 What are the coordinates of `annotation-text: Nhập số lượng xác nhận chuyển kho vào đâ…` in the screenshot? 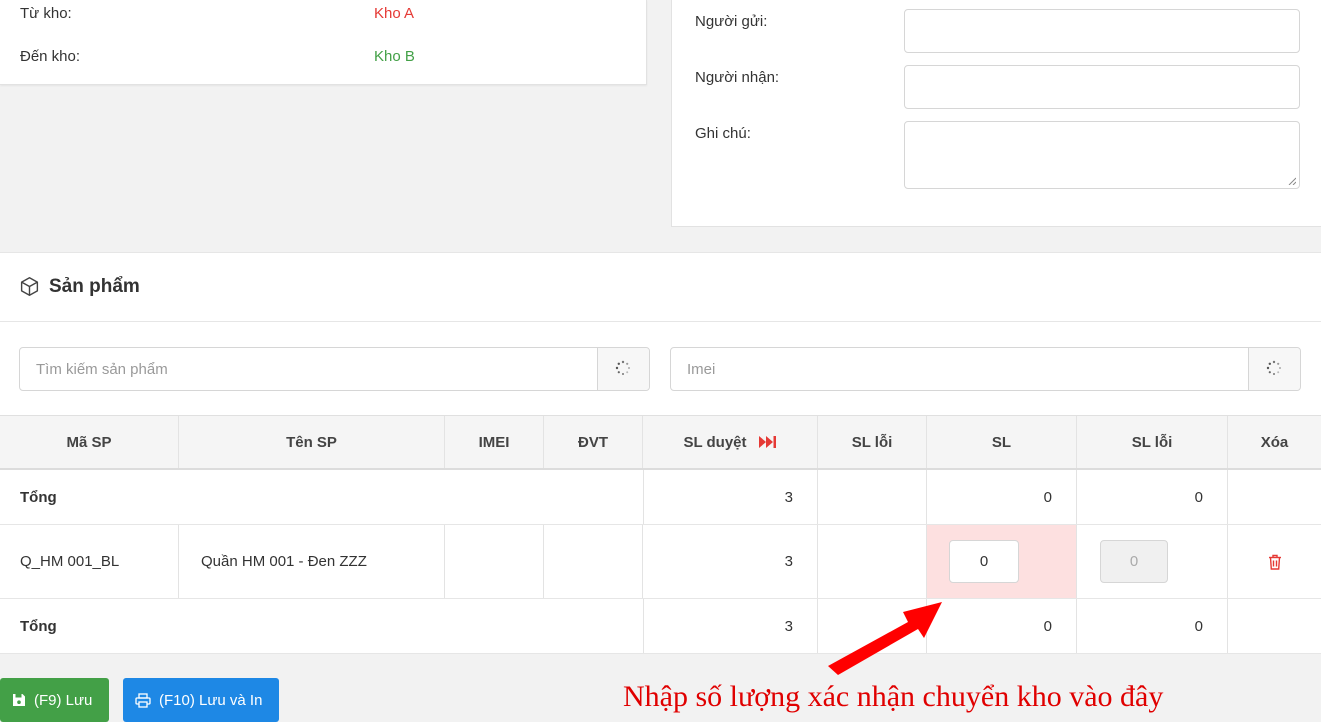 It's located at (893, 696).